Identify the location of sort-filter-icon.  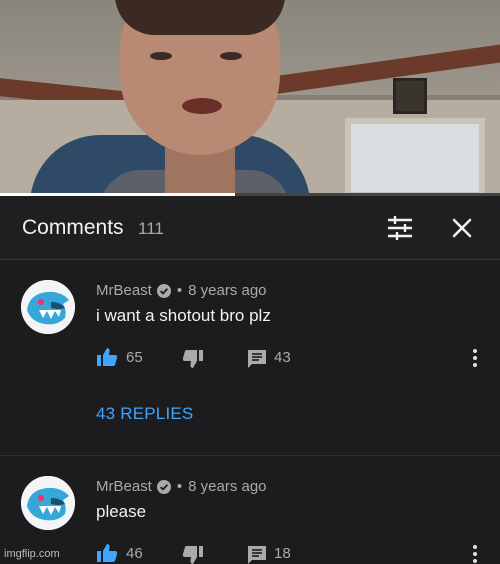
(400, 228).